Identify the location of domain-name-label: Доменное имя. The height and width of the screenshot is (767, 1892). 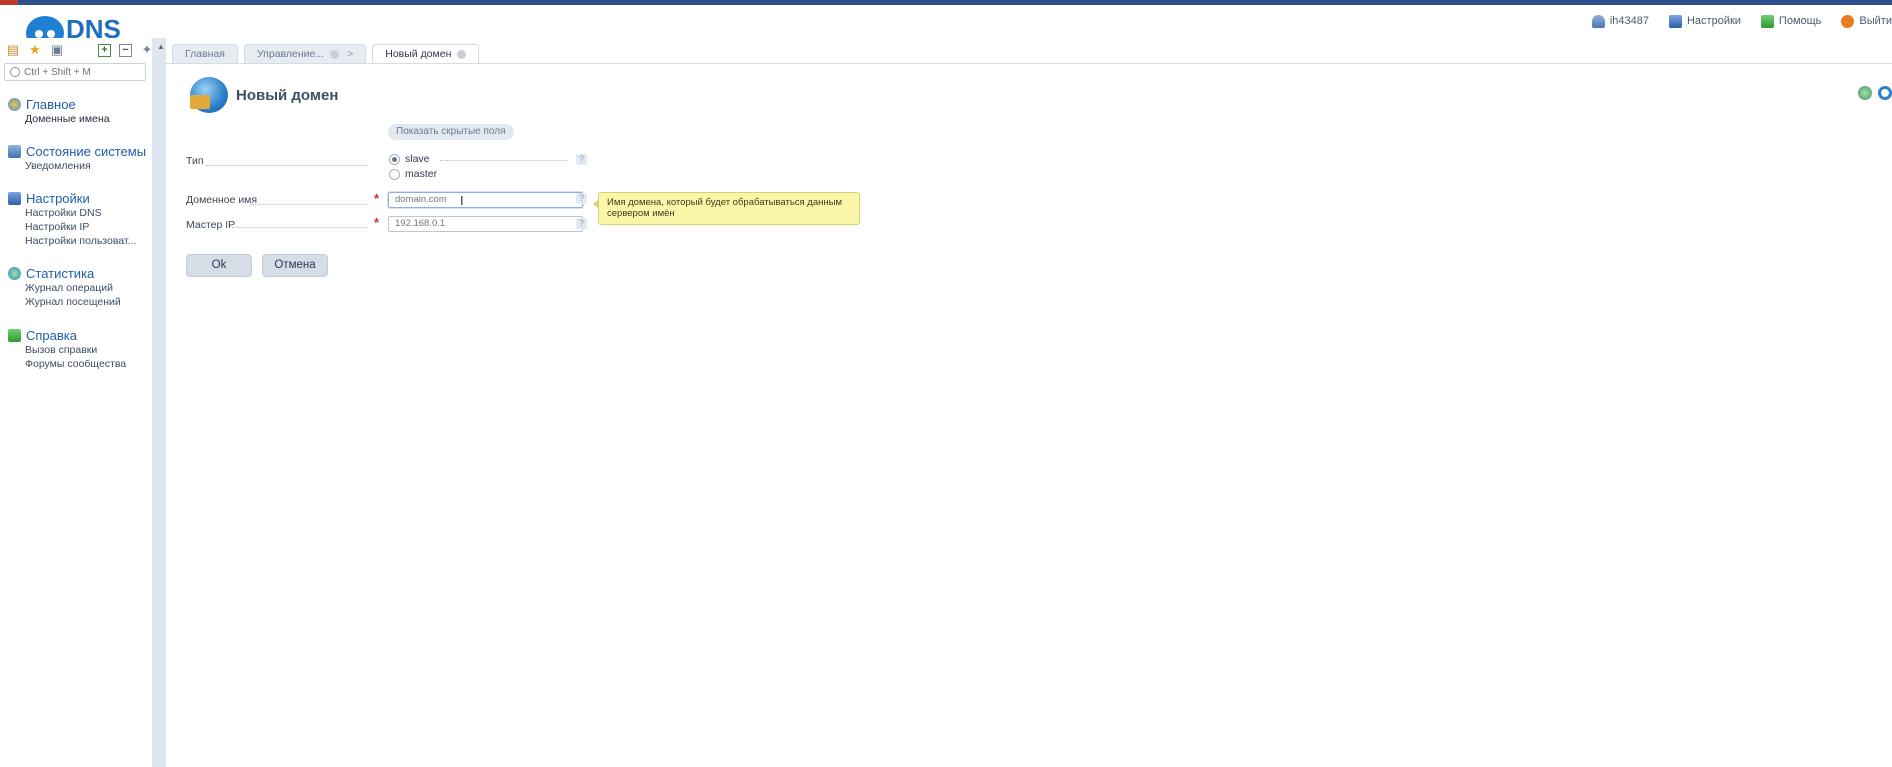
(222, 200).